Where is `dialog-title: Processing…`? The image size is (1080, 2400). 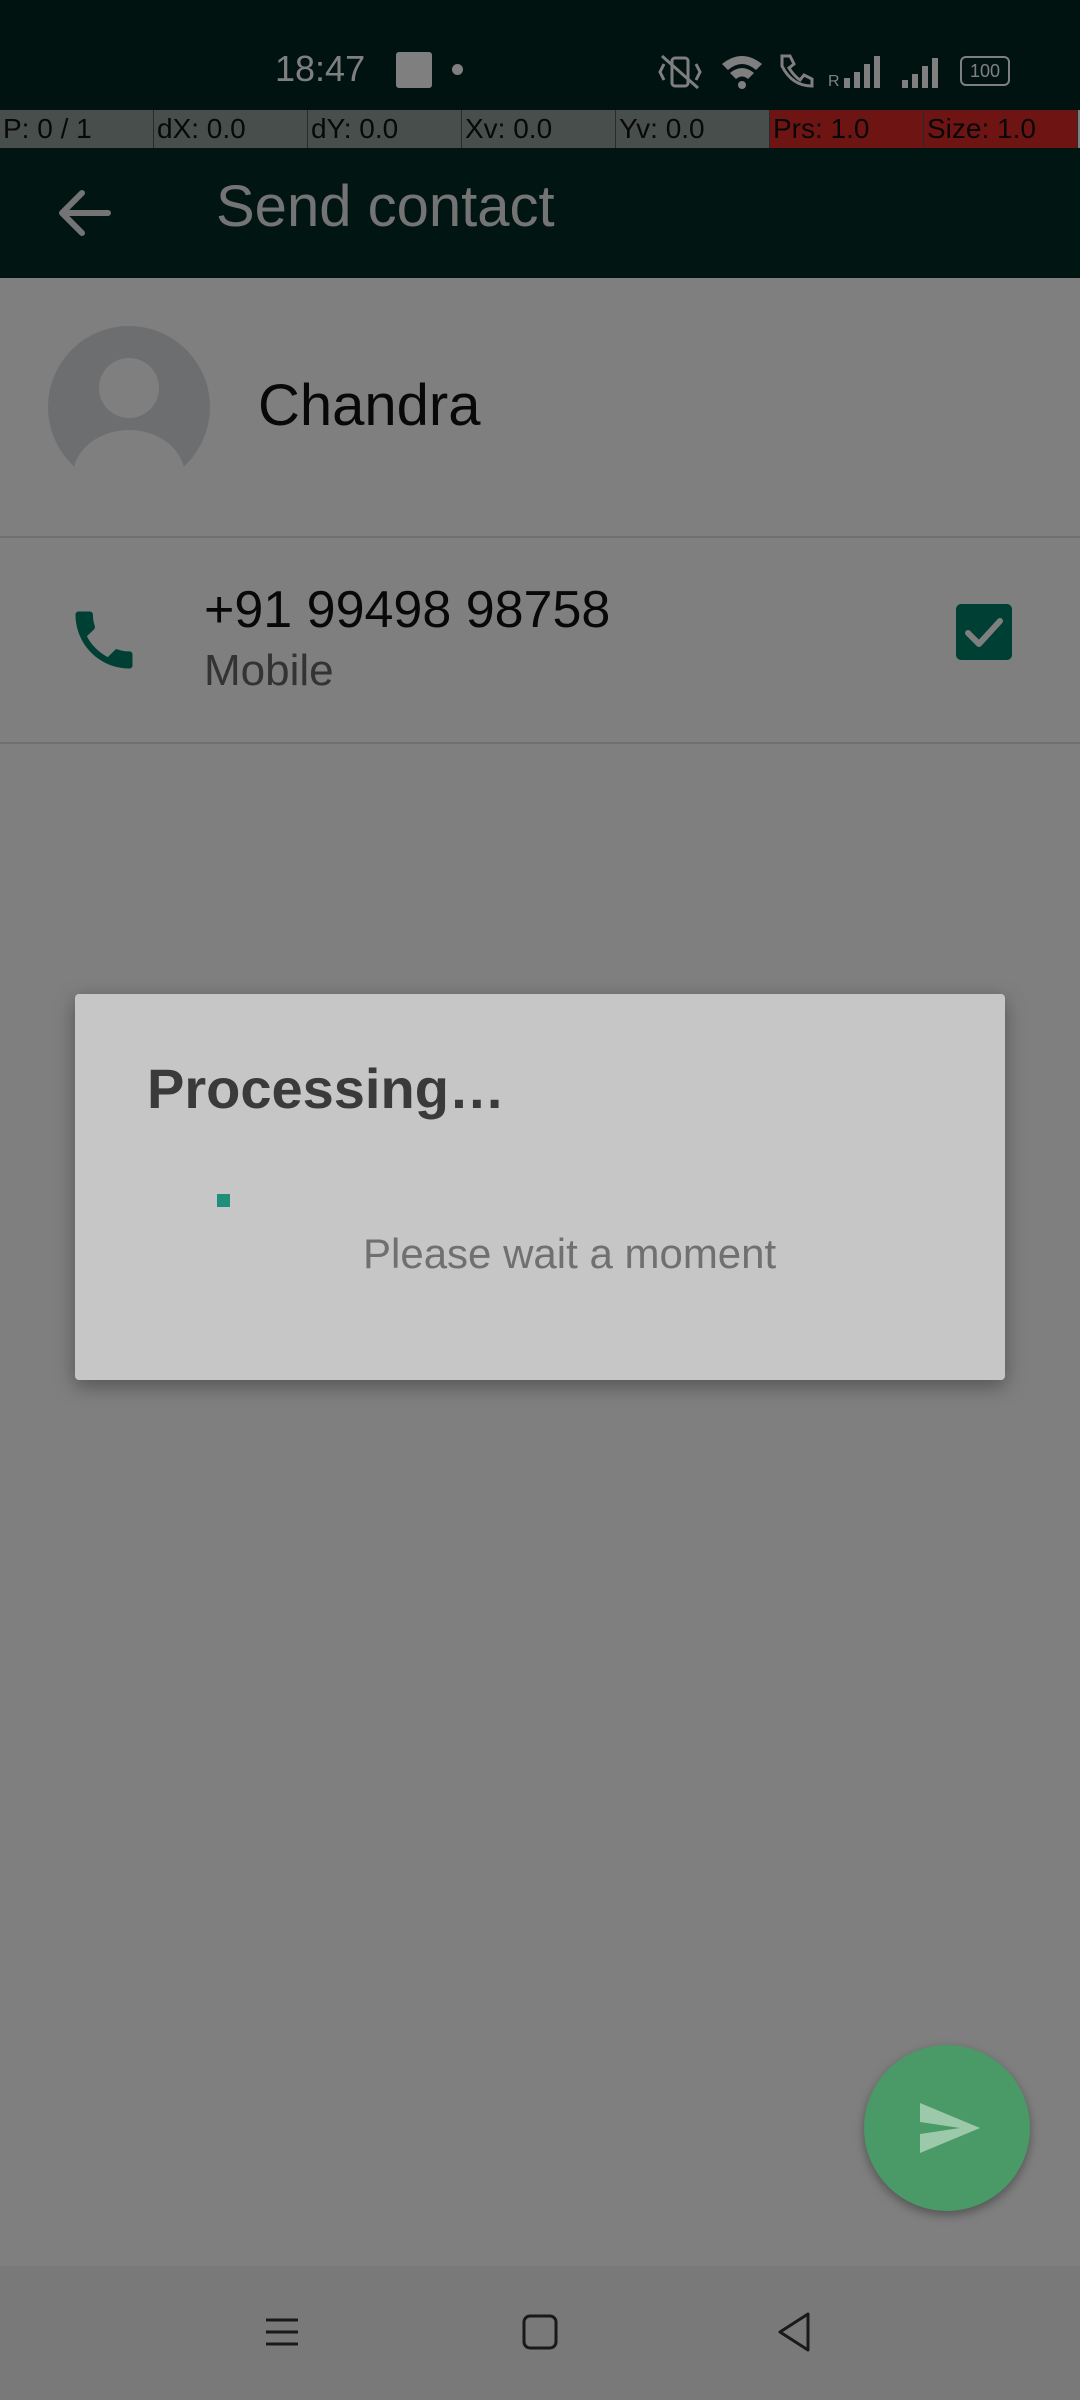 dialog-title: Processing… is located at coordinates (326, 1088).